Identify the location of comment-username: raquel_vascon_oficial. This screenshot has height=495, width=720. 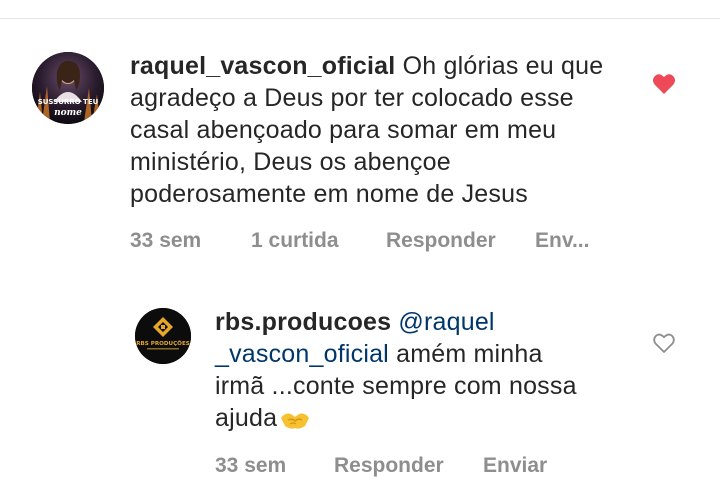
(262, 66).